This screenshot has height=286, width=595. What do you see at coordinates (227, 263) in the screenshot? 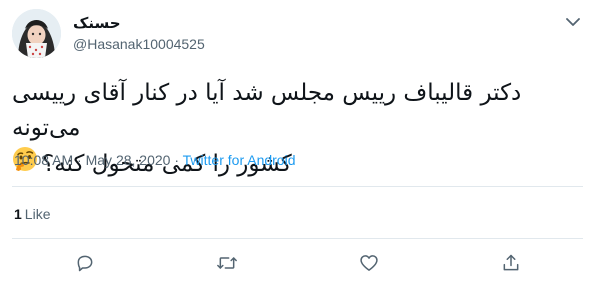
I see `retweet-icon` at bounding box center [227, 263].